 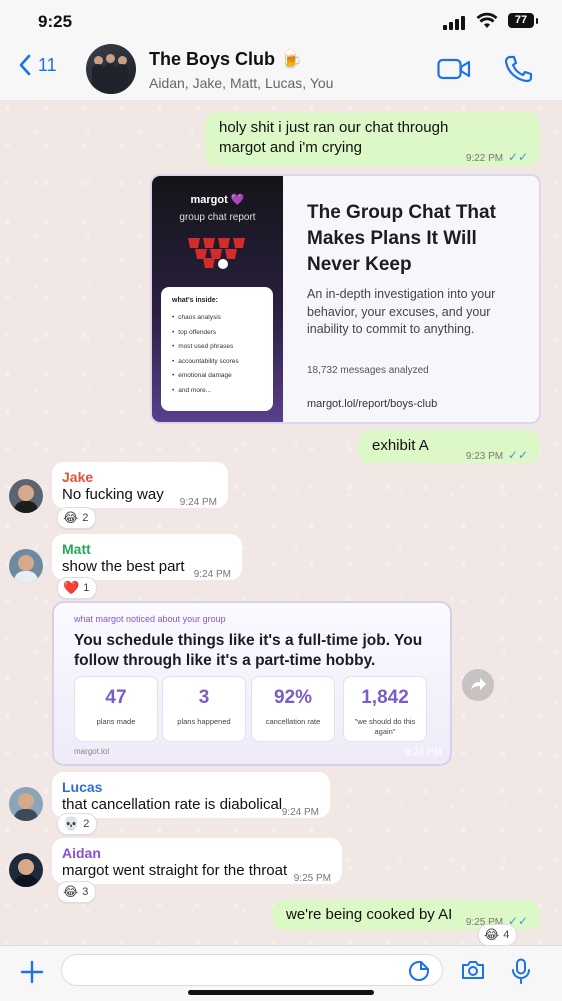 What do you see at coordinates (312, 878) in the screenshot?
I see `message-time: 9:25 PM` at bounding box center [312, 878].